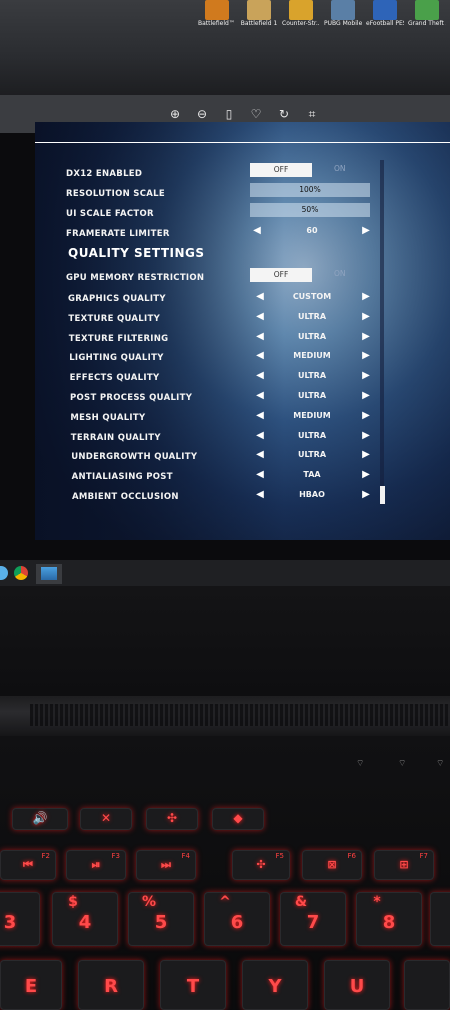  Describe the element at coordinates (225, 641) in the screenshot. I see `laptop-bezel` at that location.